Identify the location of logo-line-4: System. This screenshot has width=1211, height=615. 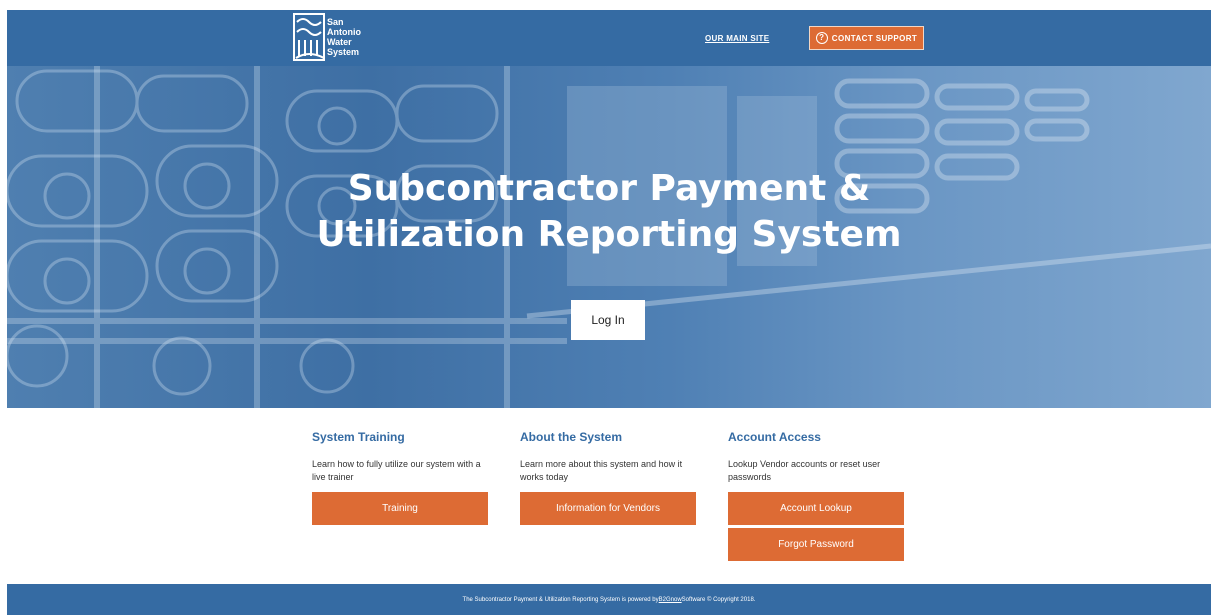
(343, 52).